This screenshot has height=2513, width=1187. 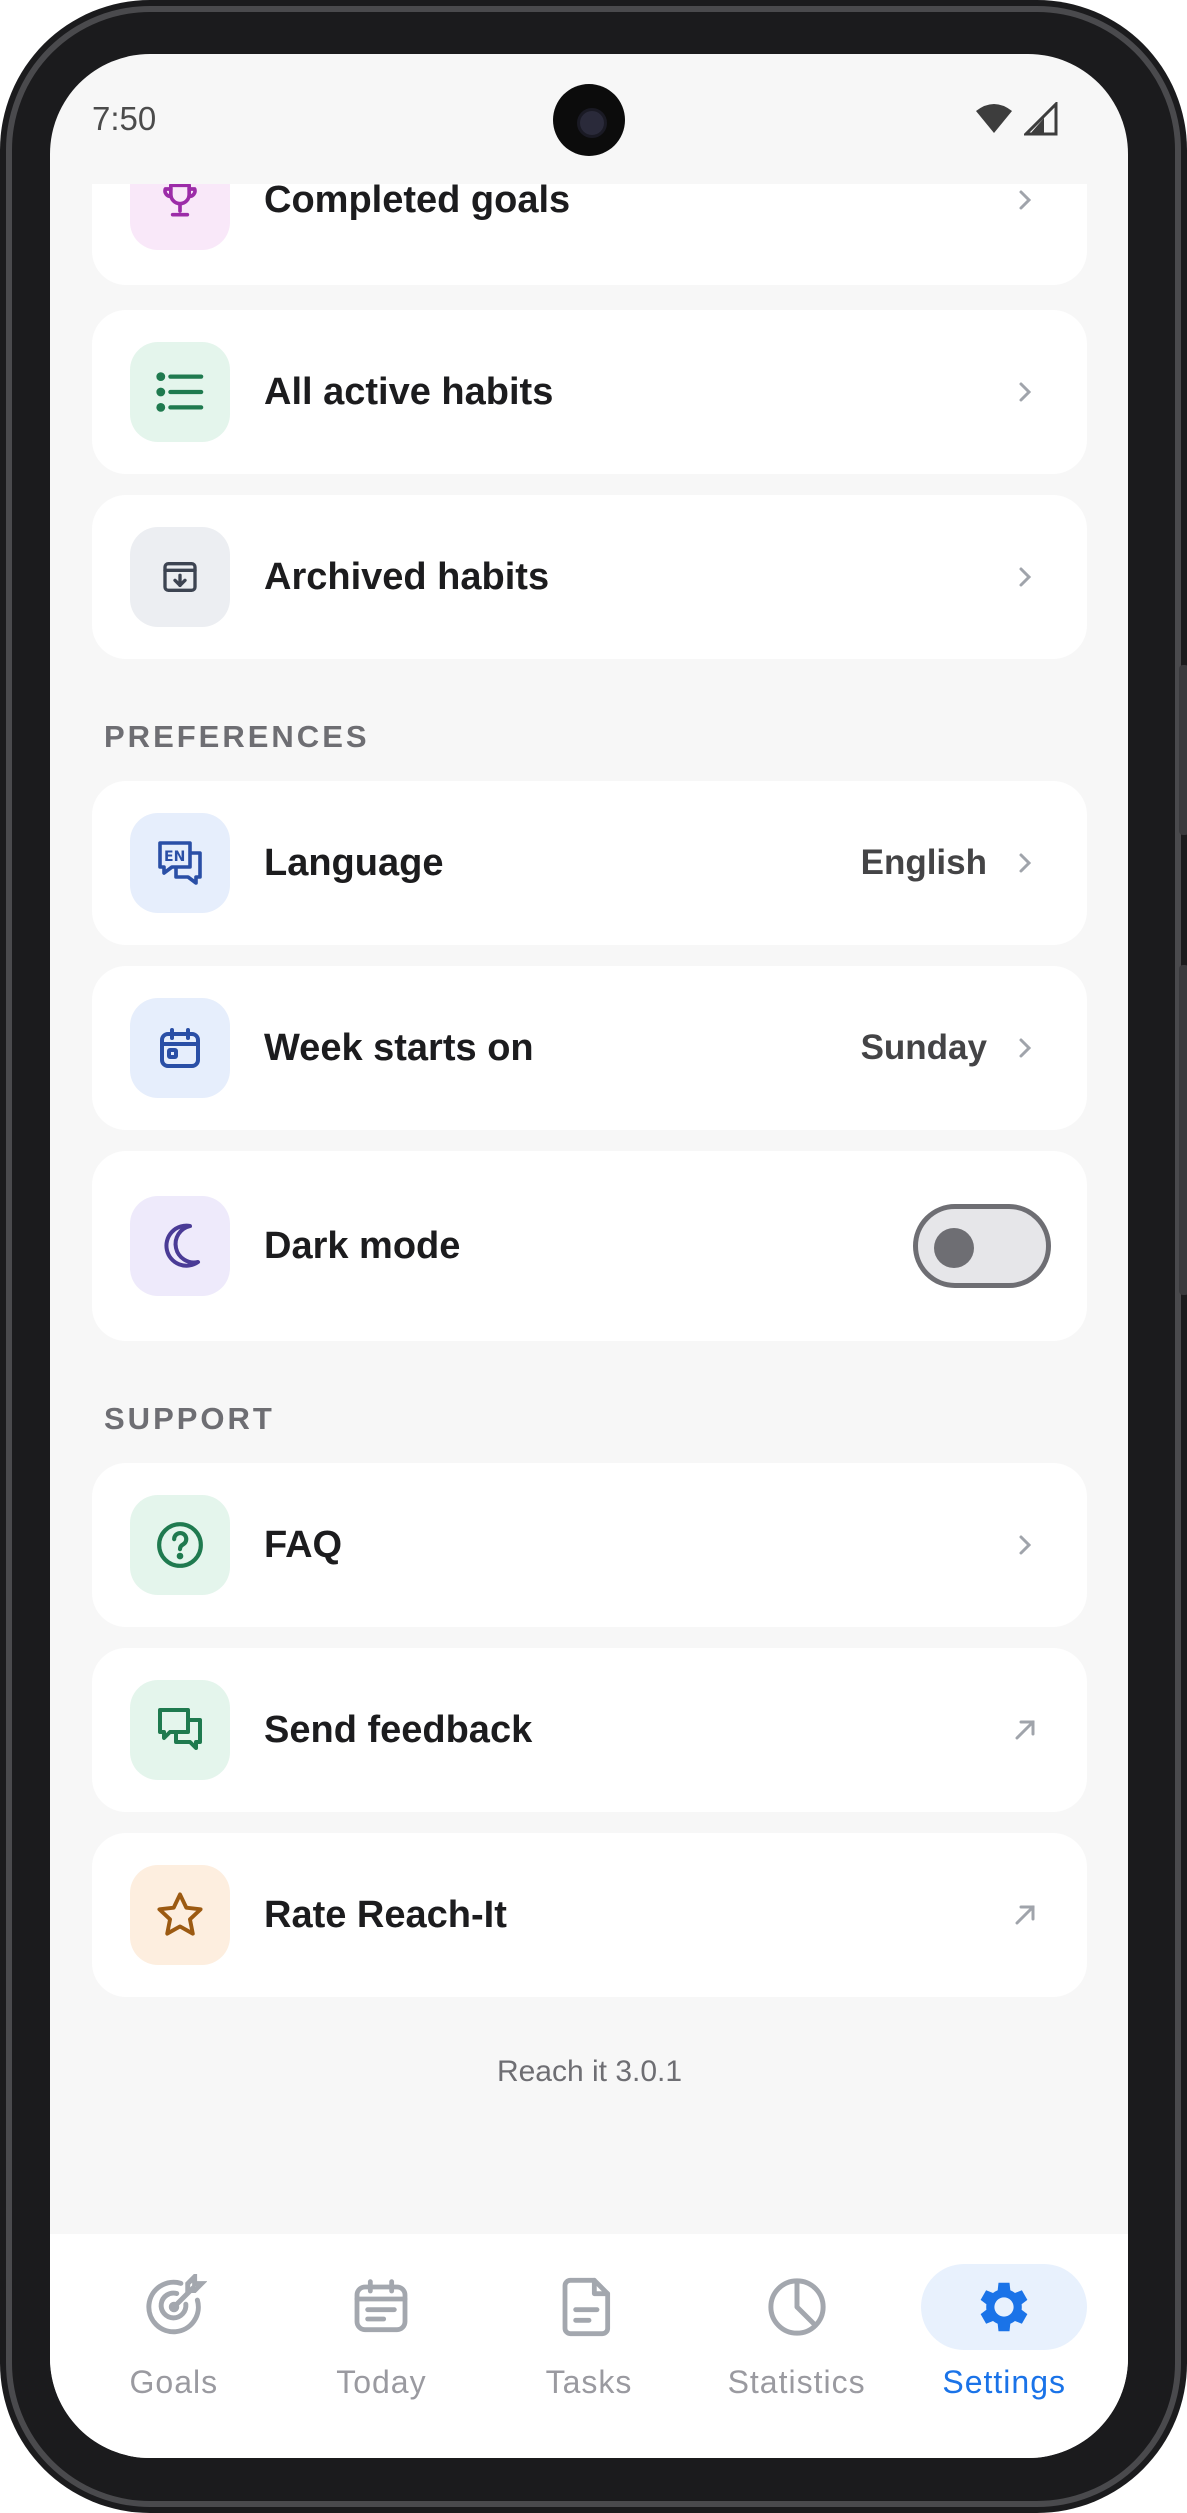 I want to click on list-icon, so click(x=180, y=392).